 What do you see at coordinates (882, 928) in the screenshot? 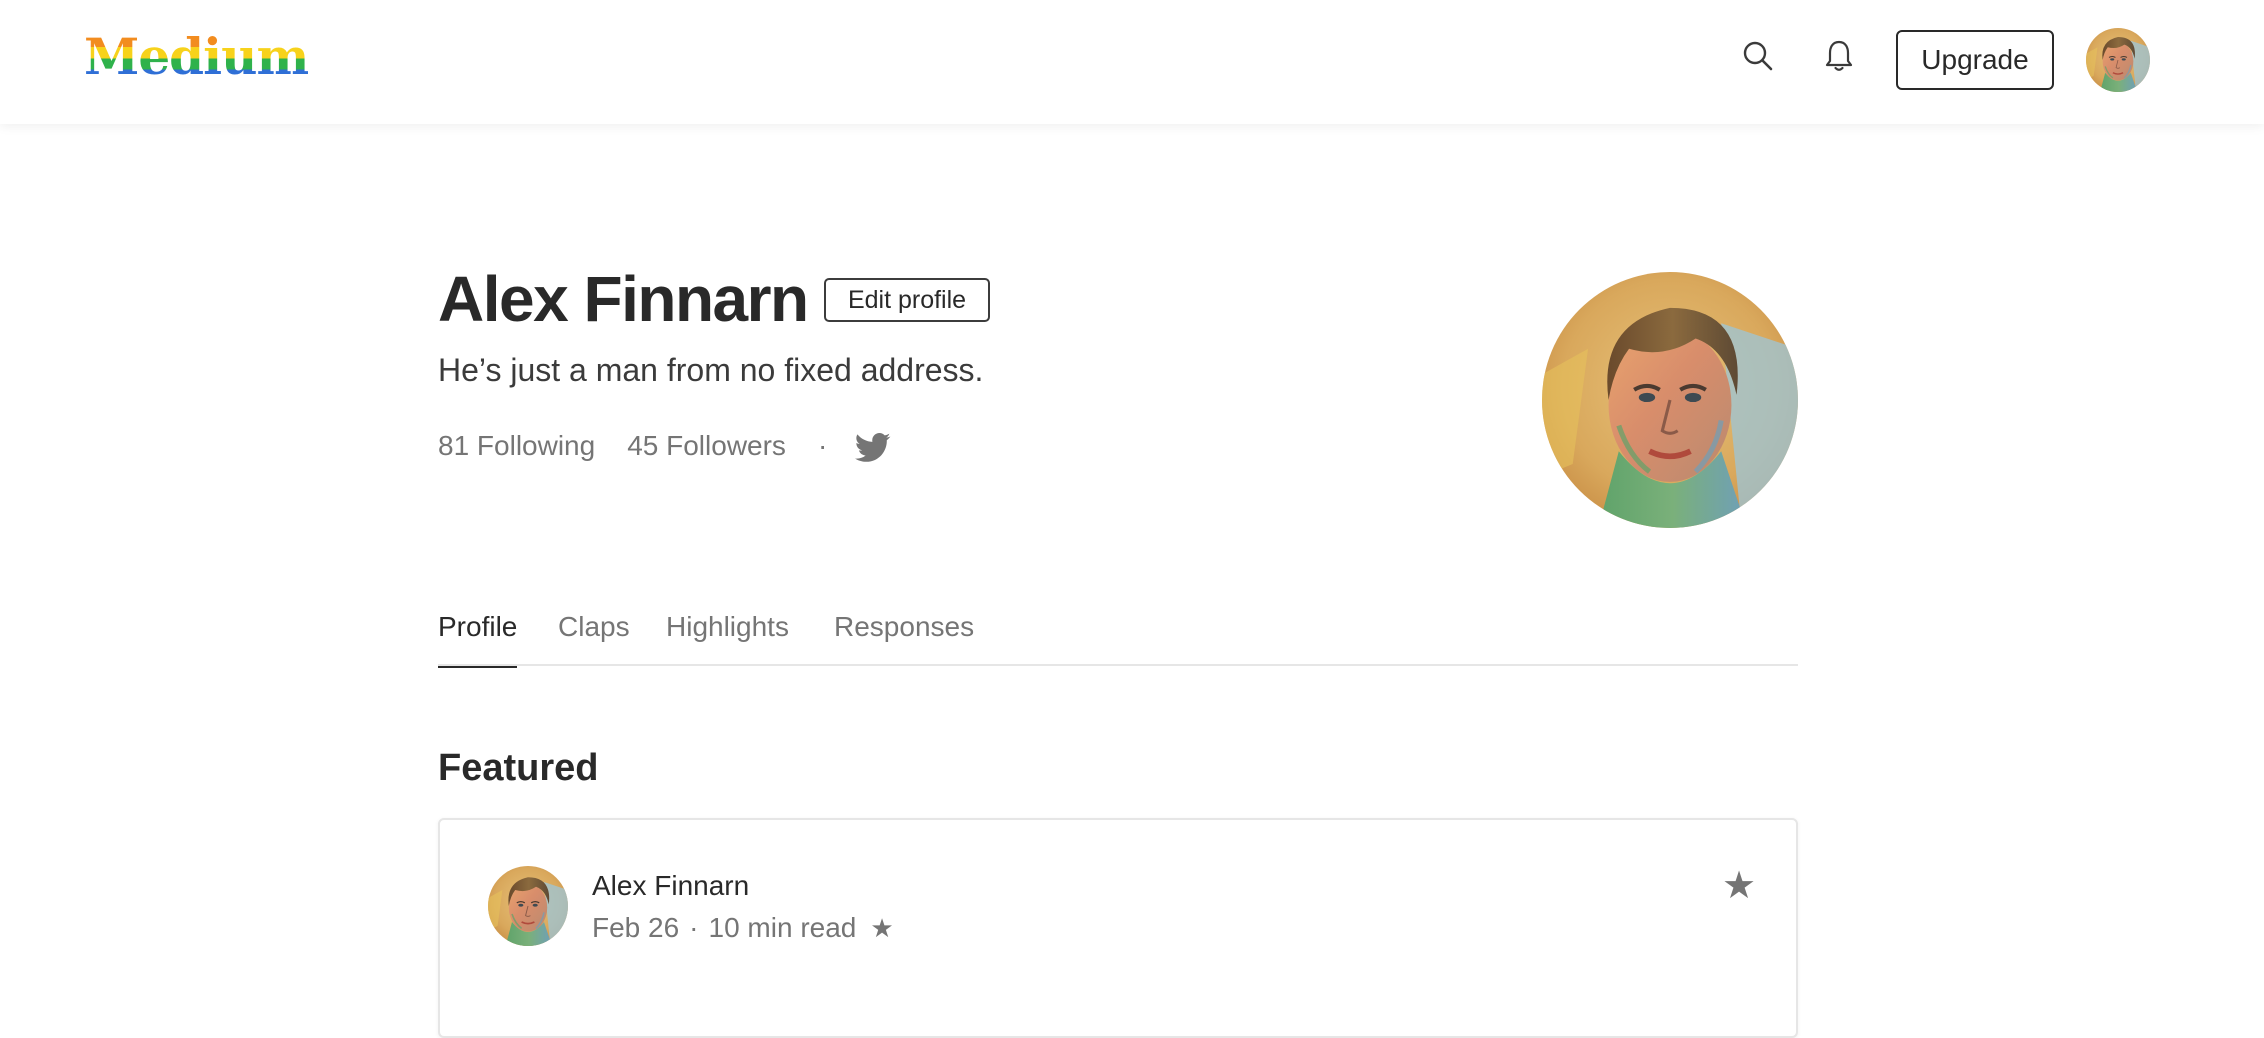
I see `member-only-star-icon: ★` at bounding box center [882, 928].